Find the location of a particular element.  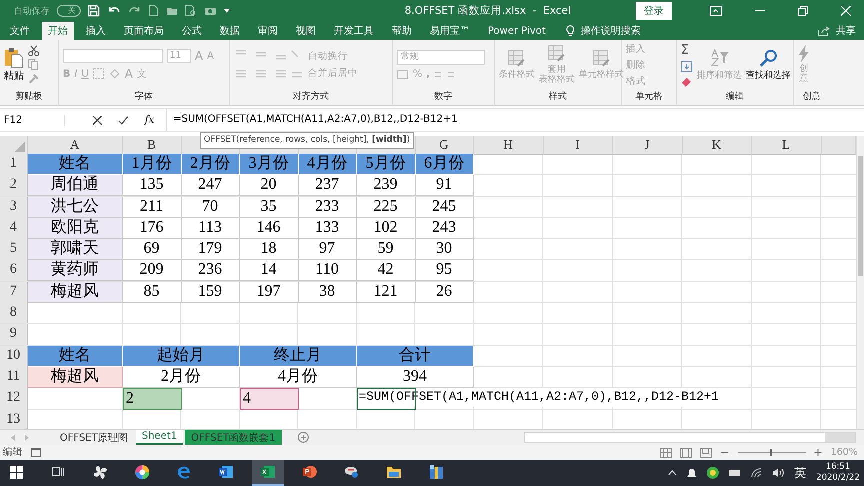

table-cell: 211 is located at coordinates (152, 207).